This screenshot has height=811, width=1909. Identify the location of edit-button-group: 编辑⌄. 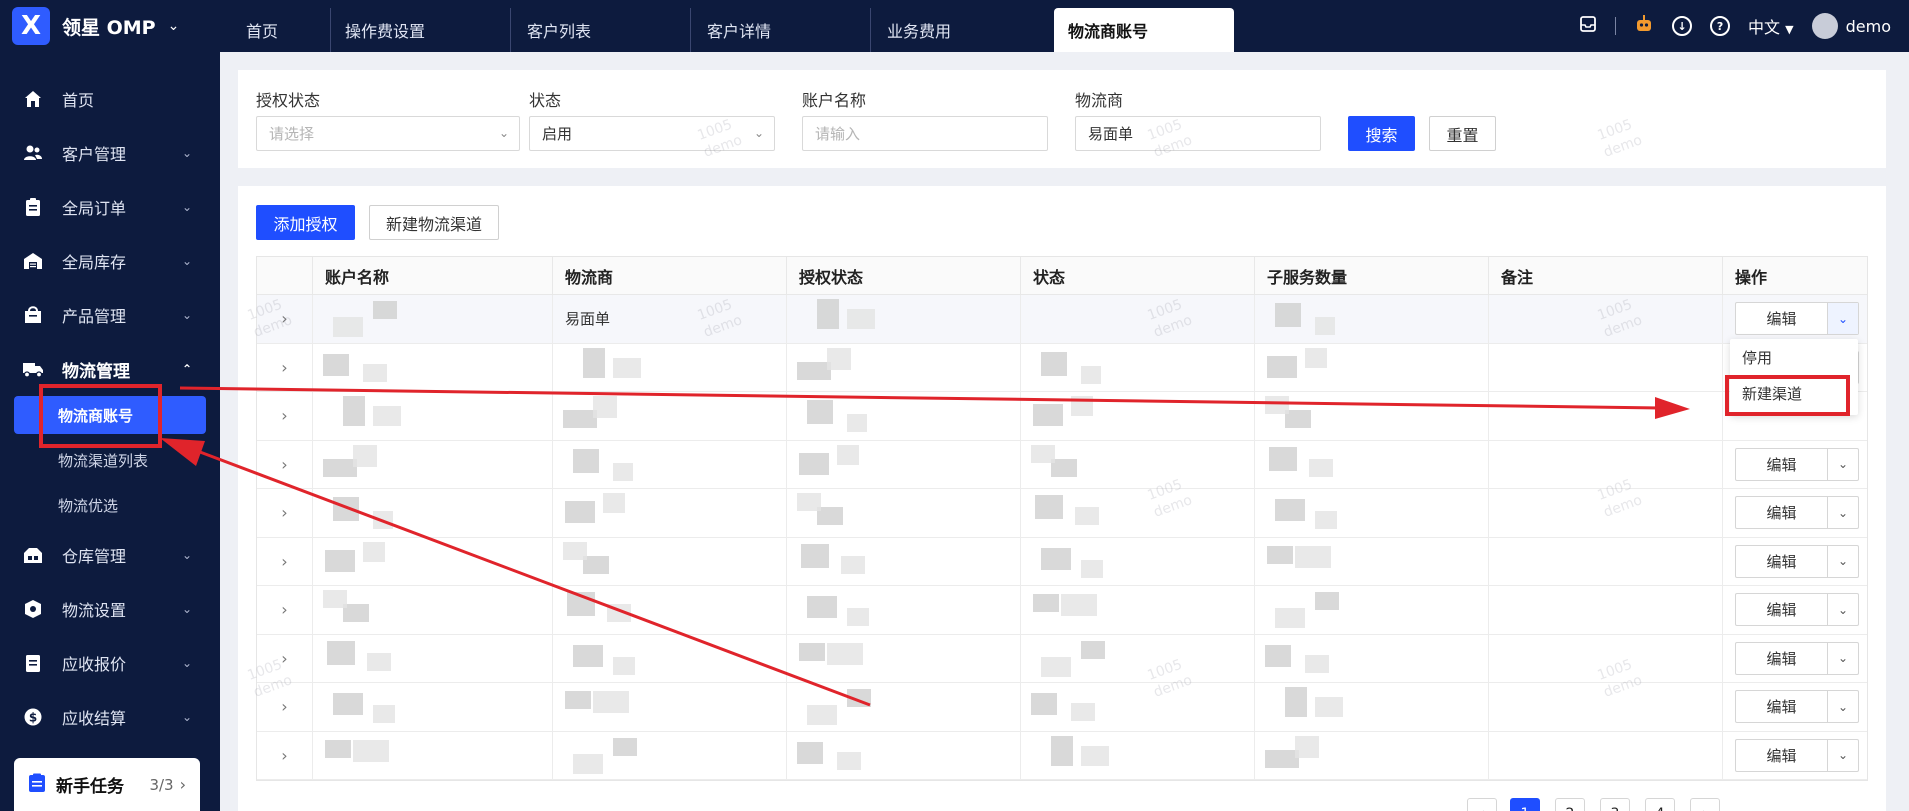
(1797, 610).